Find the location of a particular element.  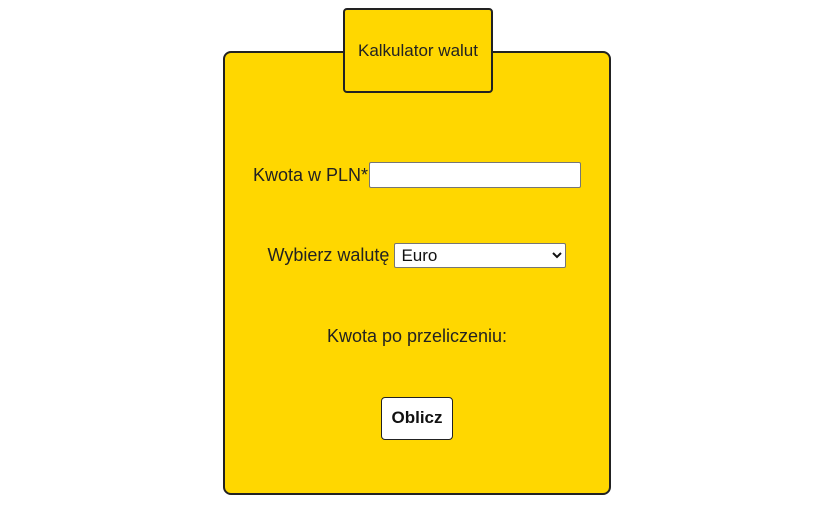

calculator-title-text: Kalkulator walut is located at coordinates (417, 50).